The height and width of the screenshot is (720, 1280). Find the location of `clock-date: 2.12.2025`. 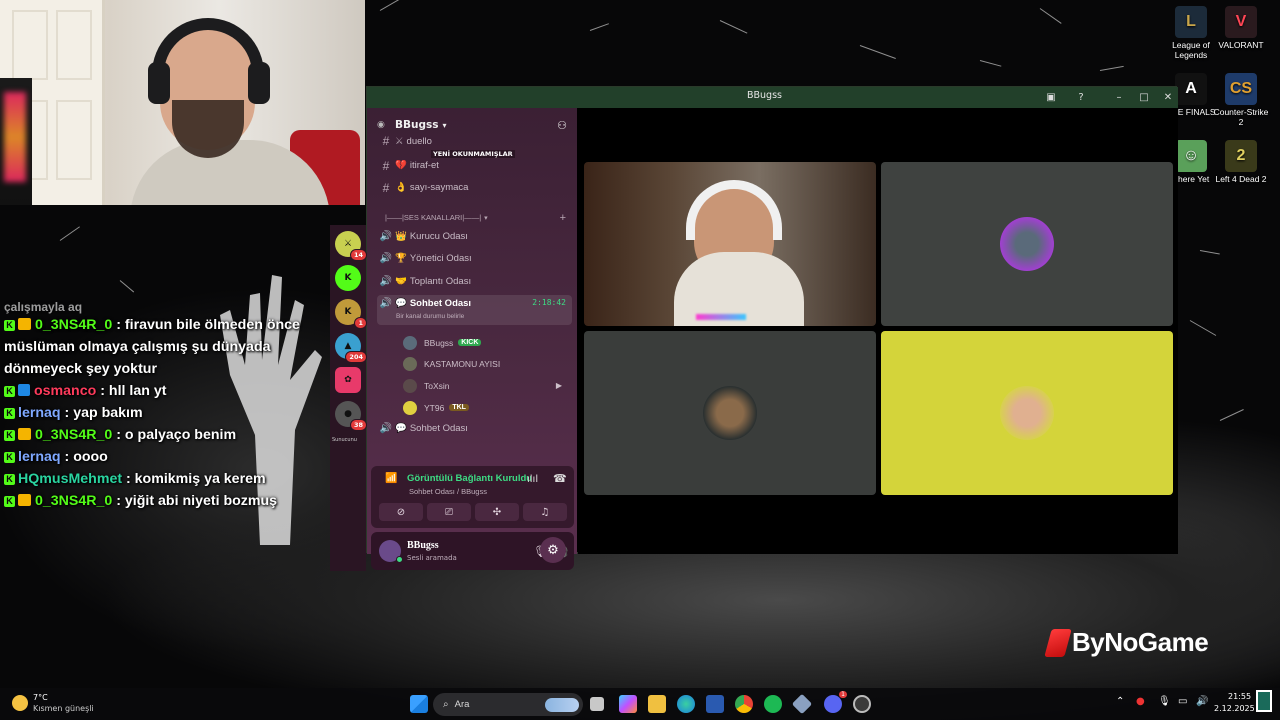

clock-date: 2.12.2025 is located at coordinates (1234, 708).